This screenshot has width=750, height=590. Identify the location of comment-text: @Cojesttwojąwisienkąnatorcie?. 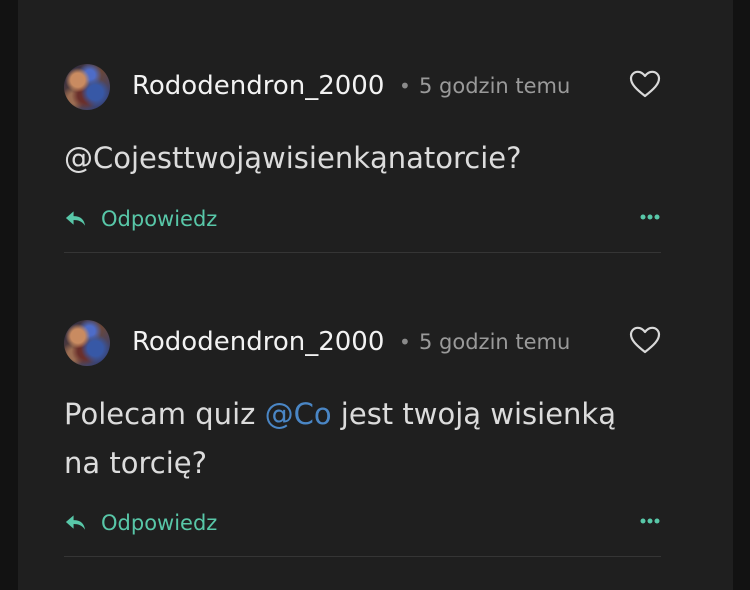
(362, 158).